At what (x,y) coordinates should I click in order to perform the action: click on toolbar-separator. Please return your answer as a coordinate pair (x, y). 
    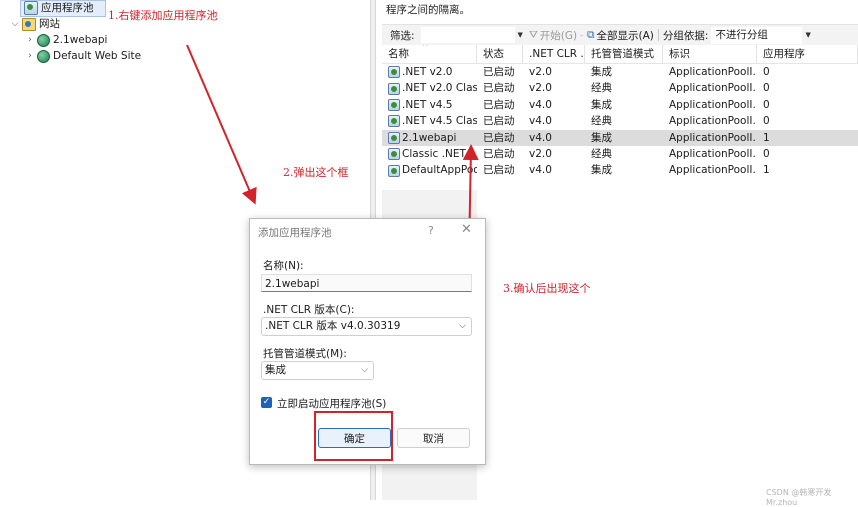
    Looking at the image, I should click on (658, 35).